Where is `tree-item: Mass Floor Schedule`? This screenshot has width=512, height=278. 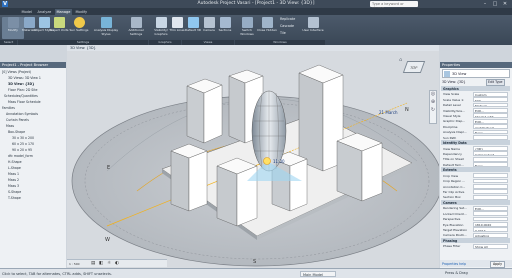
tree-item: Mass Floor Schedule is located at coordinates (24, 102).